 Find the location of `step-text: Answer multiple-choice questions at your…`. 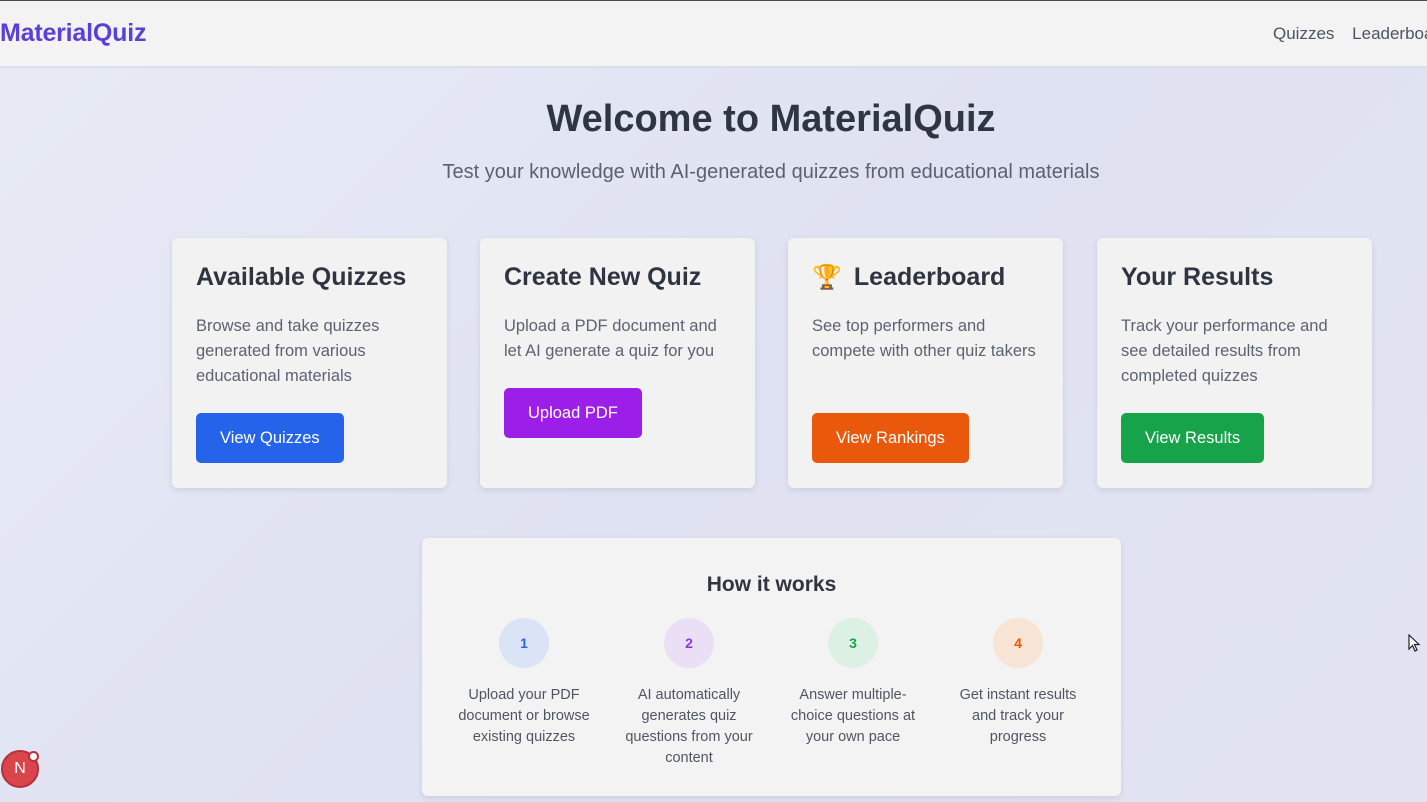

step-text: Answer multiple-choice questions at your… is located at coordinates (853, 716).